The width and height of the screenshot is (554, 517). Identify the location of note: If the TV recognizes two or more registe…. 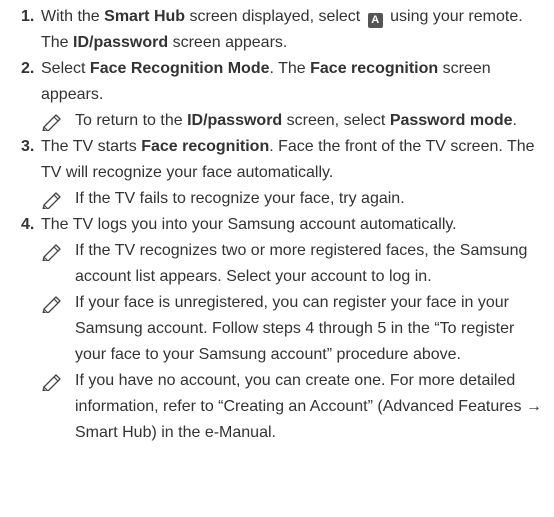
(293, 264).